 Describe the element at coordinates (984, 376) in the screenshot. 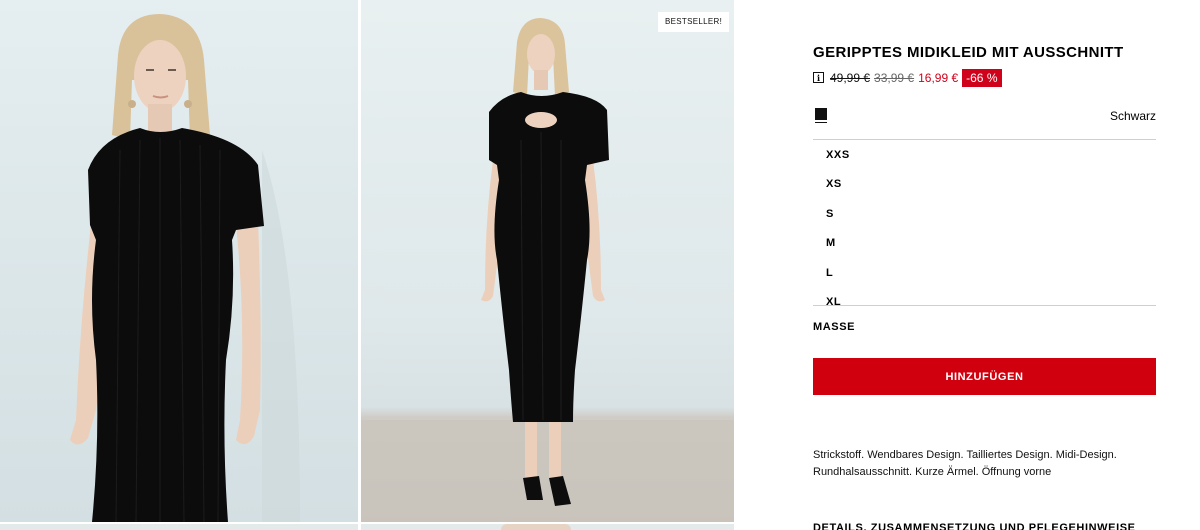

I see `add-to-cart-button: HINZUFÜGEN` at that location.